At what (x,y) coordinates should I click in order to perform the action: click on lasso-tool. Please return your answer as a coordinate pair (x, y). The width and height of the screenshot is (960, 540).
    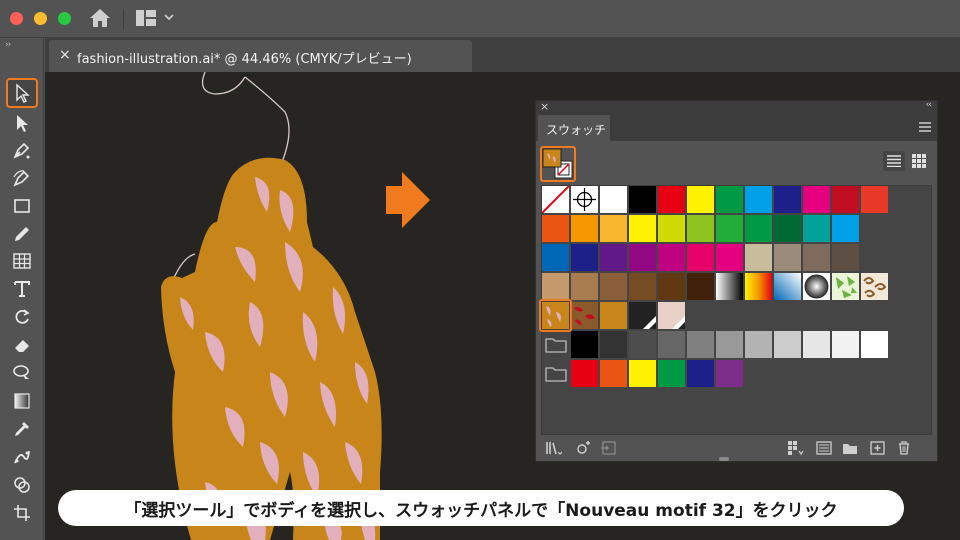
    Looking at the image, I should click on (22, 373).